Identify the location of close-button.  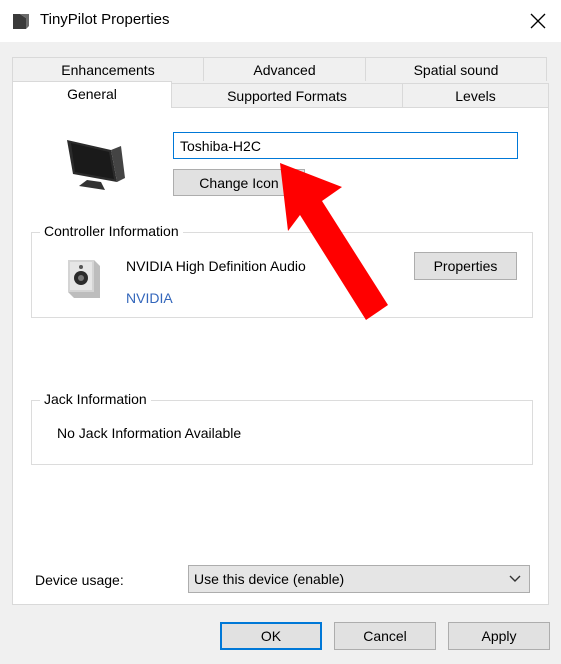
(538, 21).